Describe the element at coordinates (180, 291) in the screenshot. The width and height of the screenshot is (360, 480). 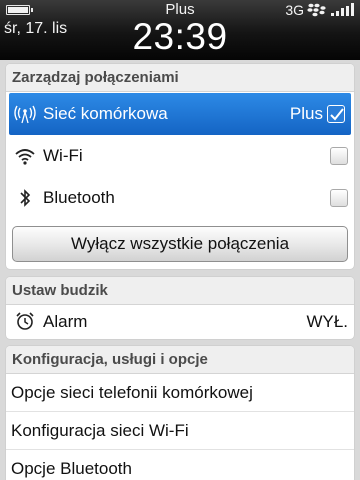
I see `alarm-header: Ustaw budzik` at that location.